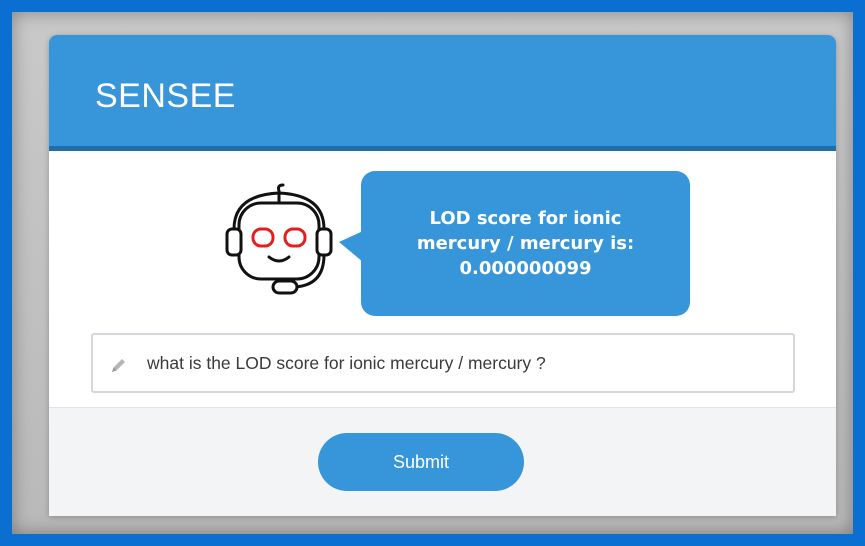 This screenshot has height=546, width=865. I want to click on speech-bubble-tail, so click(351, 246).